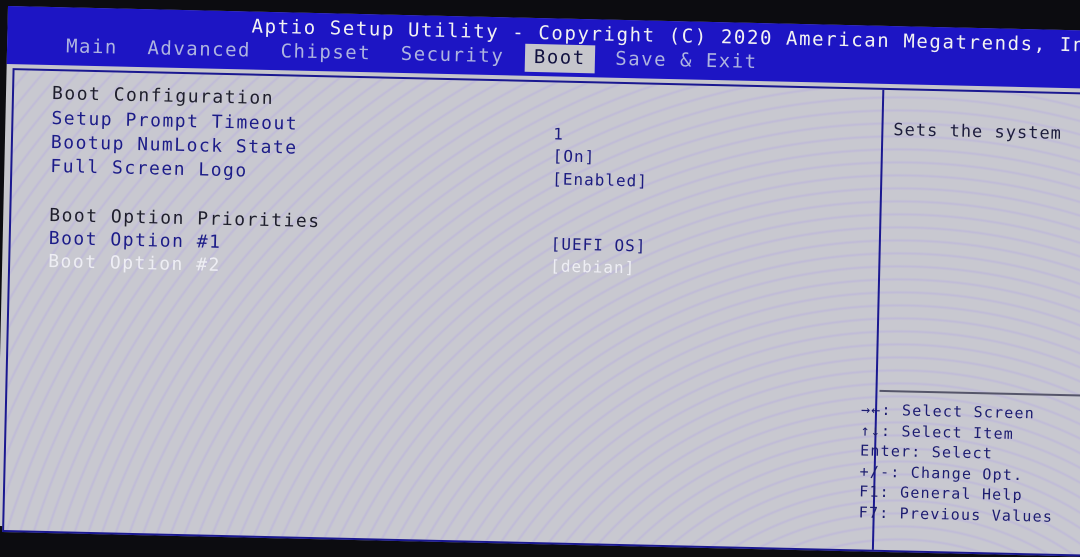  What do you see at coordinates (979, 393) in the screenshot?
I see `help-separator` at bounding box center [979, 393].